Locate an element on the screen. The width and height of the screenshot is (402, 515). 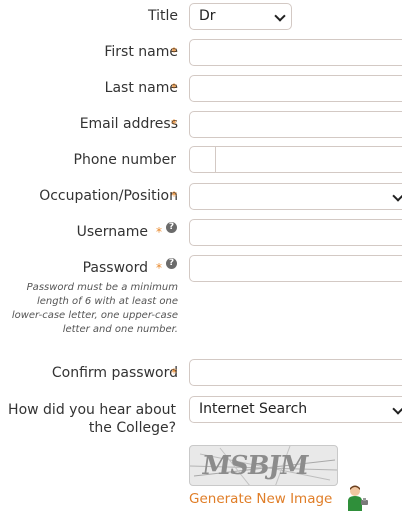
referral-label-line2: the College? is located at coordinates (132, 428).